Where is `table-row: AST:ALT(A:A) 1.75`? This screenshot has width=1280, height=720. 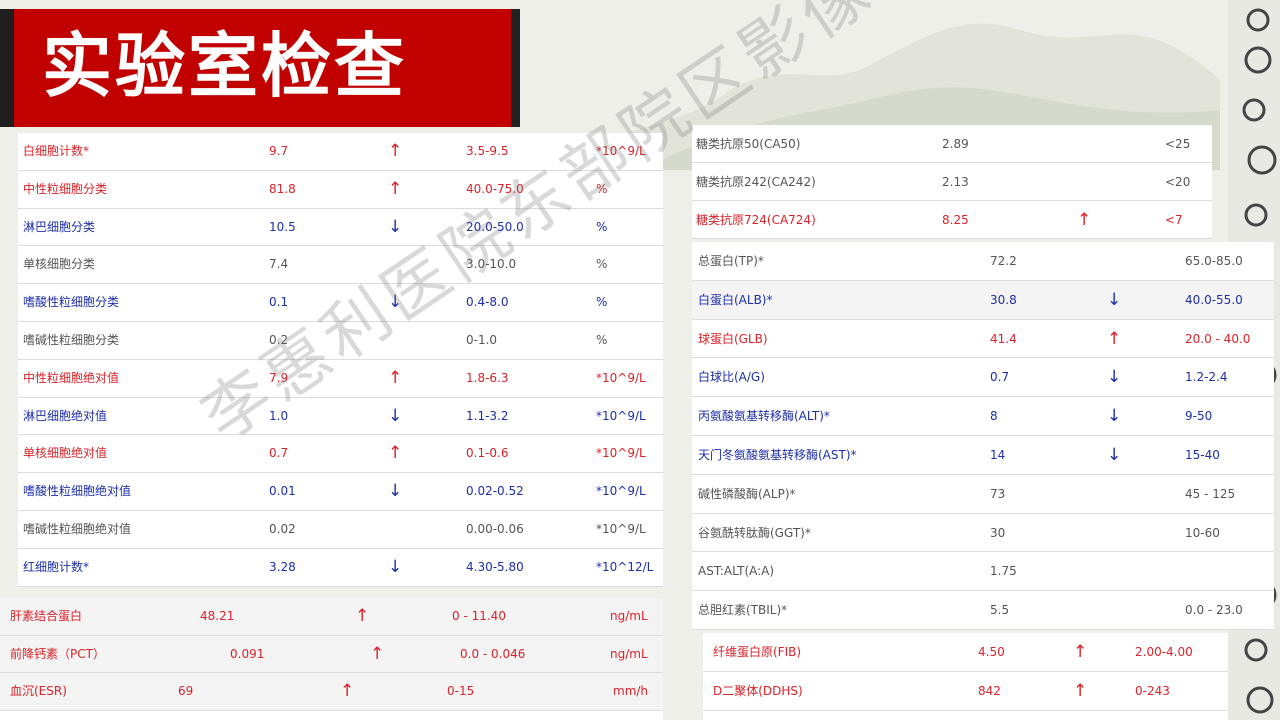 table-row: AST:ALT(A:A) 1.75 is located at coordinates (983, 572).